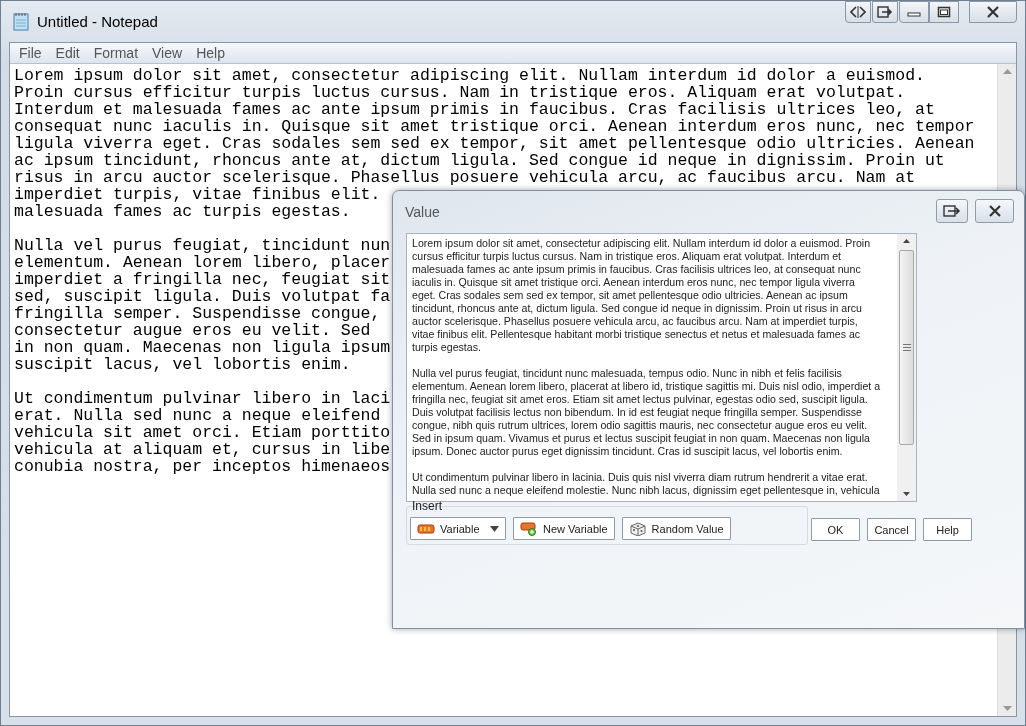  I want to click on text-line: erat. Nulla sed nunc a neque eleifend, so click(197, 415).